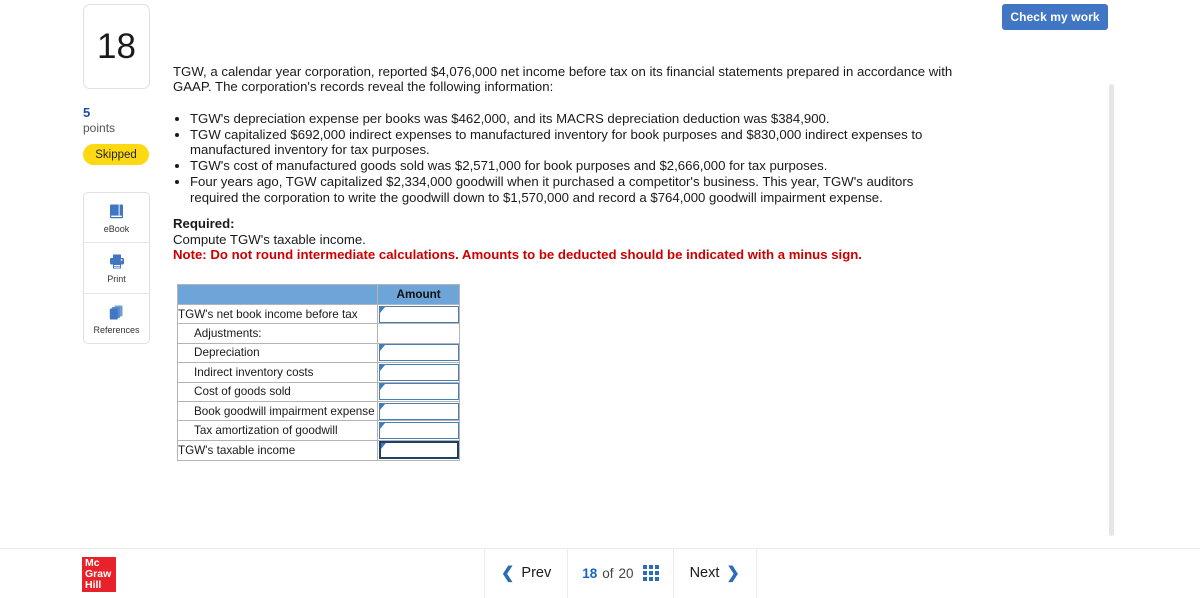  What do you see at coordinates (116, 154) in the screenshot?
I see `status-badge: Skipped` at bounding box center [116, 154].